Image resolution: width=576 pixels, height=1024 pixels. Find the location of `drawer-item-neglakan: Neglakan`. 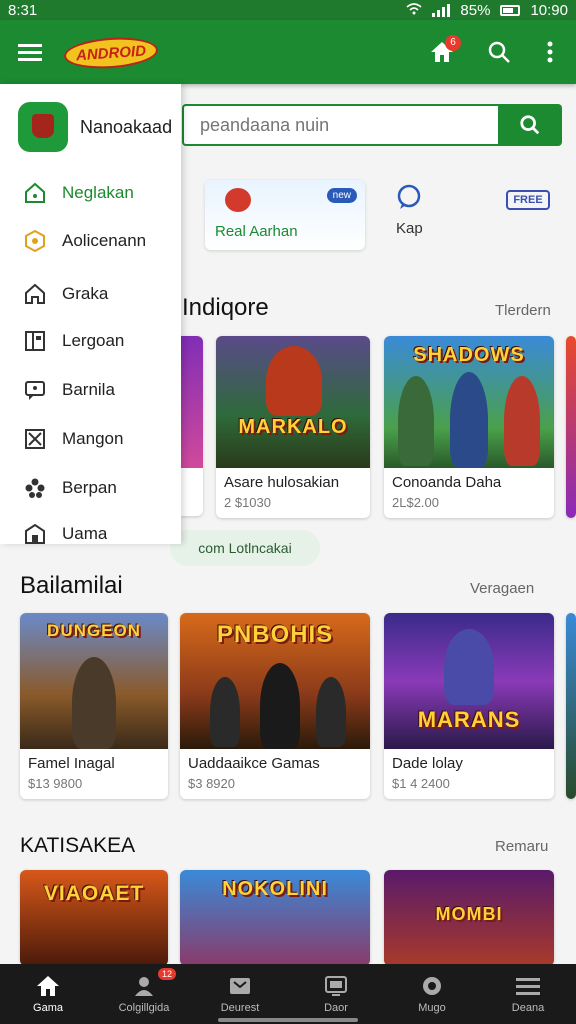

drawer-item-neglakan: Neglakan is located at coordinates (79, 193).